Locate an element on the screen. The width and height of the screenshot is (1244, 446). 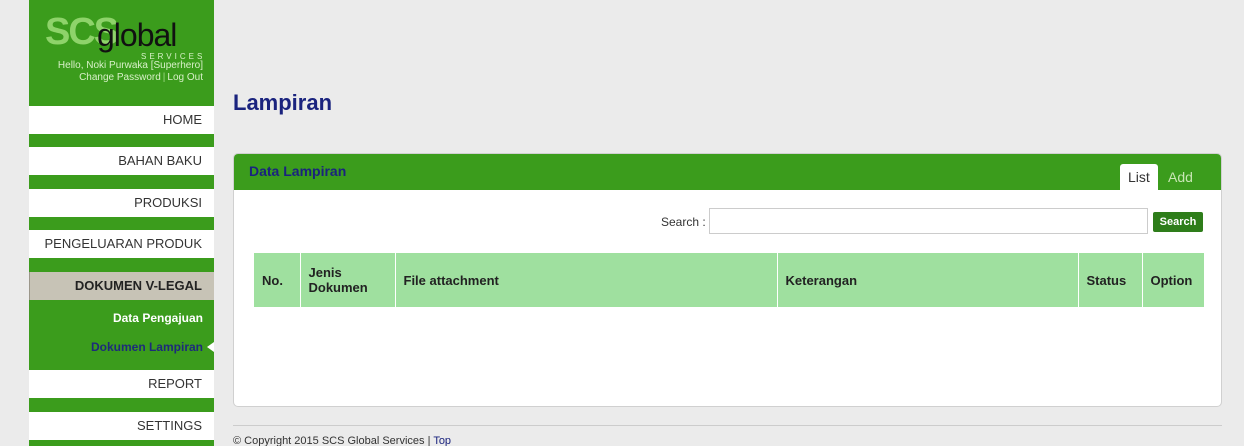
menu-pengeluaran-produk: PENGELUARAN PRODUK is located at coordinates (121, 244).